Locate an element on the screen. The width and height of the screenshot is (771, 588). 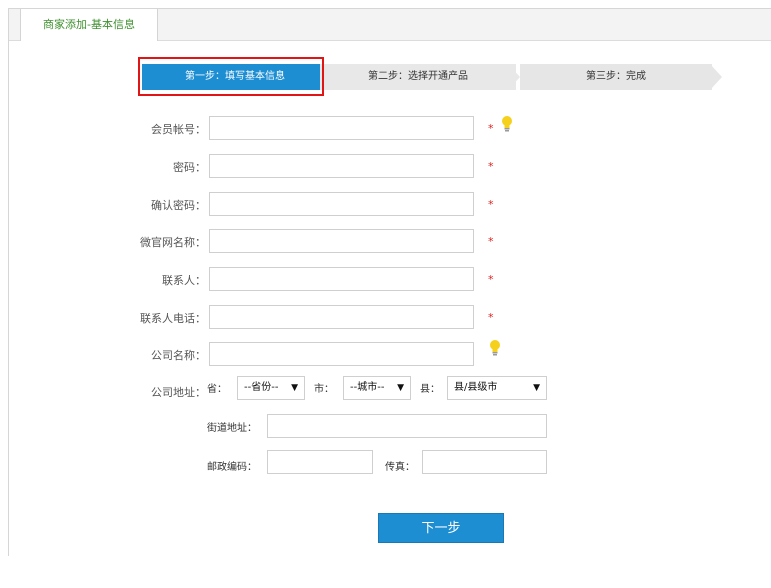
province-select: --省份-- ▼ is located at coordinates (271, 388).